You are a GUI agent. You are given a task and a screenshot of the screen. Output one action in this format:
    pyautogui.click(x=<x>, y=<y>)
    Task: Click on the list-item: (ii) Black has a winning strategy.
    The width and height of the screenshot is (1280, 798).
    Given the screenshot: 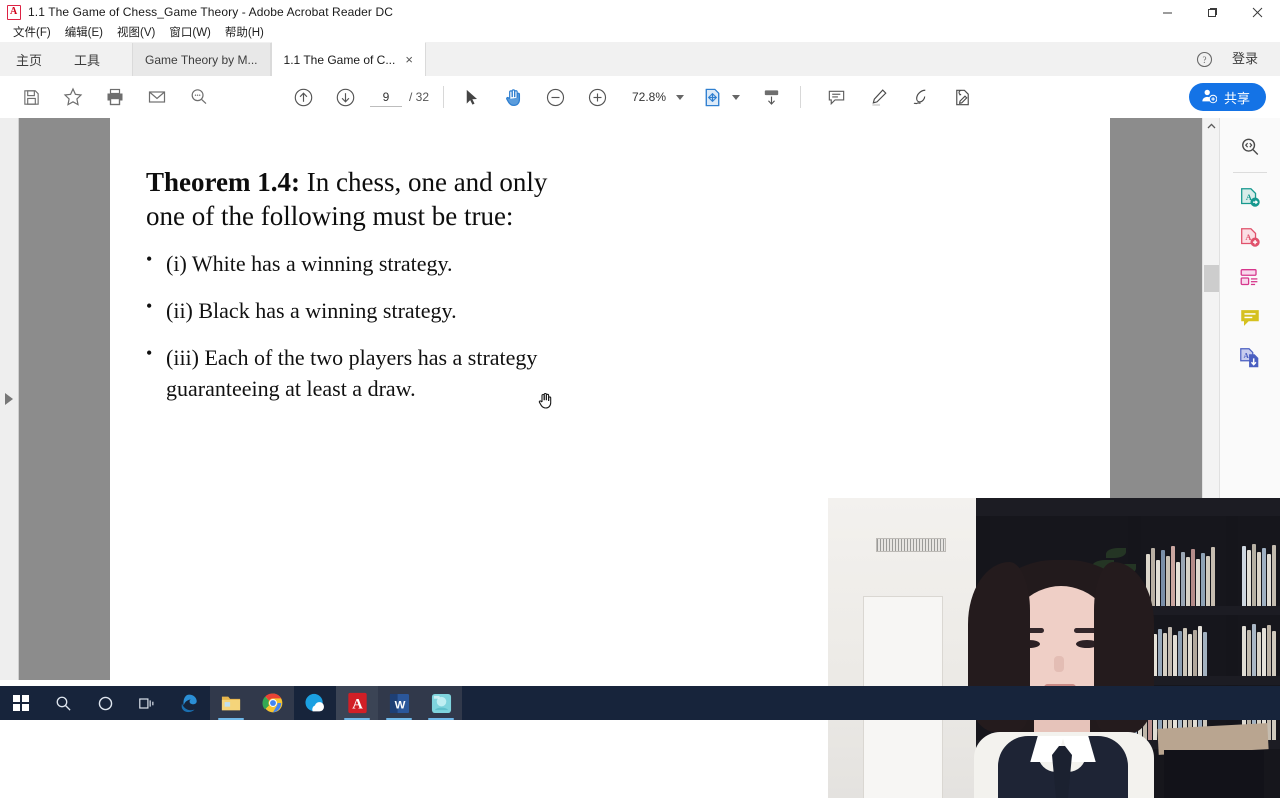 What is the action you would take?
    pyautogui.click(x=361, y=310)
    